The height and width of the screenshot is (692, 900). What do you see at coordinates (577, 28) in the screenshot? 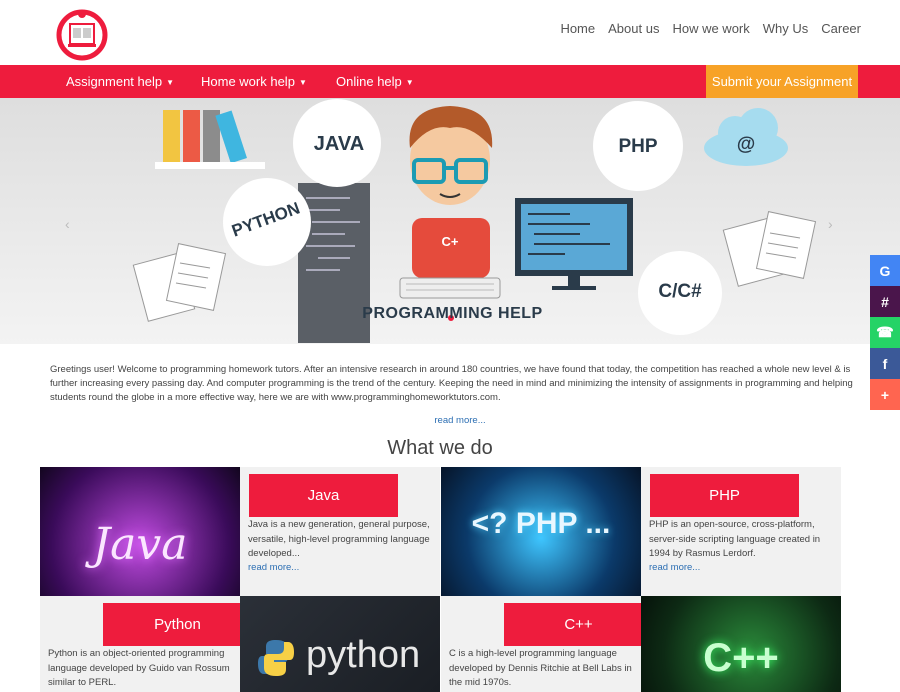
I see `nav-home: Home` at bounding box center [577, 28].